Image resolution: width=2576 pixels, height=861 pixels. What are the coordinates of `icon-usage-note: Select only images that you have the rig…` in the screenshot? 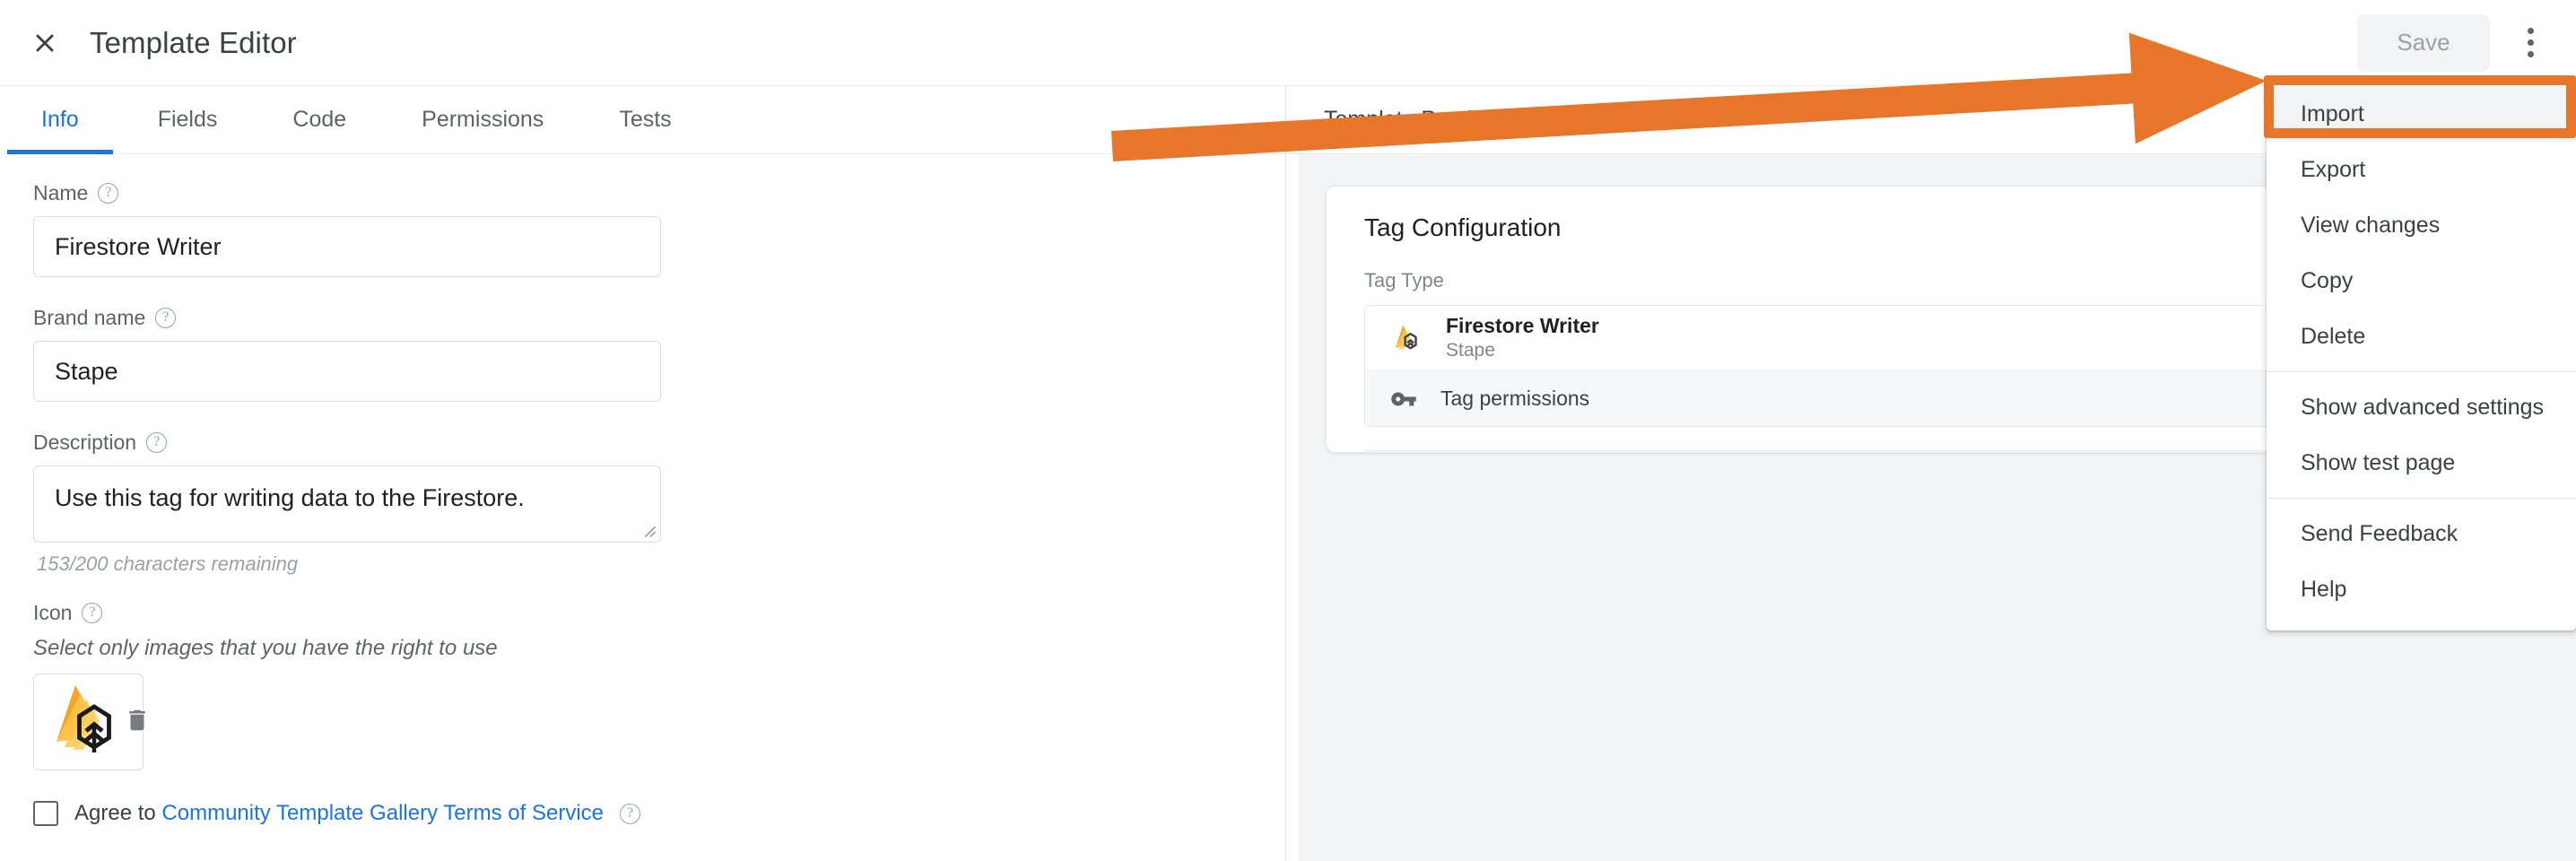 It's located at (265, 648).